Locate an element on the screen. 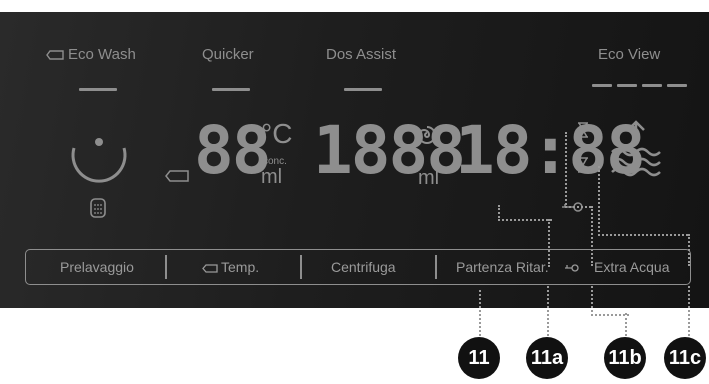  callout-trace-11b-a is located at coordinates (566, 170).